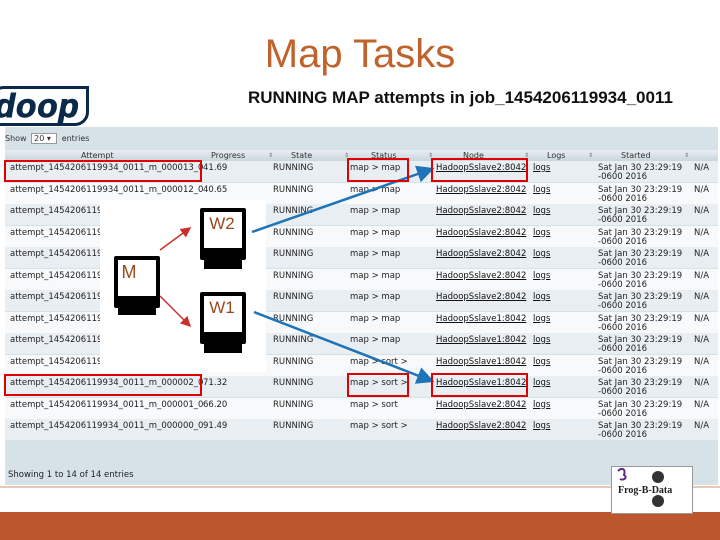  What do you see at coordinates (175, 311) in the screenshot?
I see `arrow-m-to-w1` at bounding box center [175, 311].